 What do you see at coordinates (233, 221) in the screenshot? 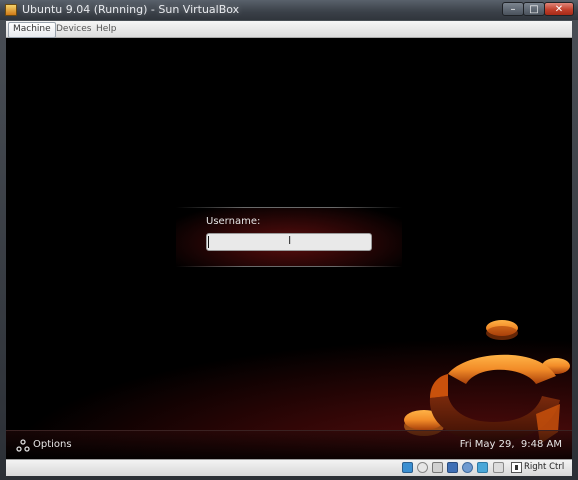
I see `username-label: Username:` at bounding box center [233, 221].